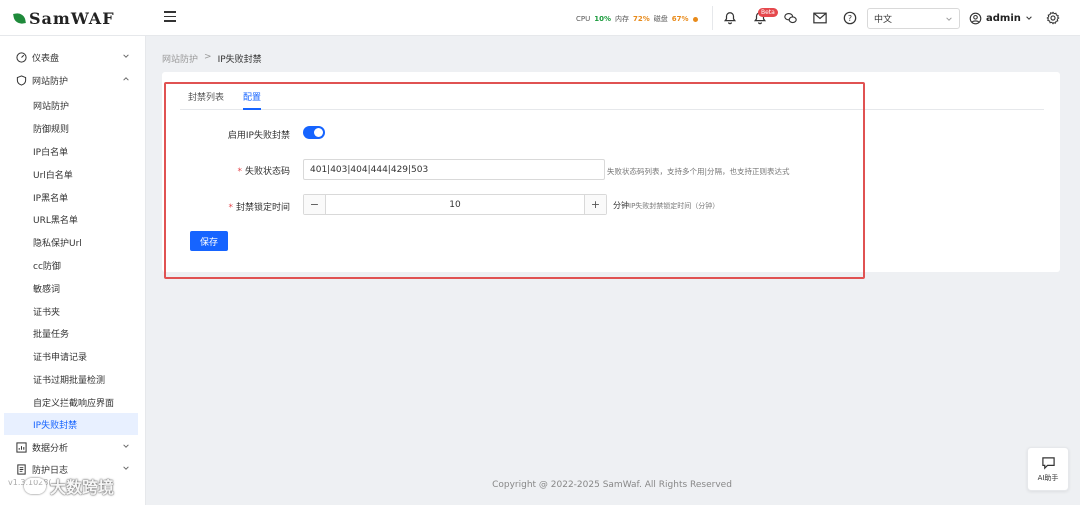 The height and width of the screenshot is (505, 1080). Describe the element at coordinates (126, 79) in the screenshot. I see `chevron-up-icon` at that location.